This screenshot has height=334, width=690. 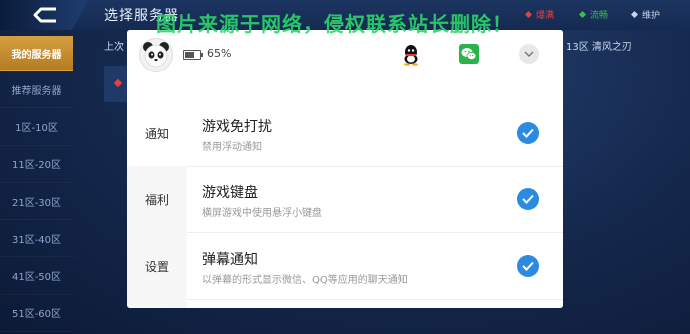 I want to click on collapse-button, so click(x=529, y=54).